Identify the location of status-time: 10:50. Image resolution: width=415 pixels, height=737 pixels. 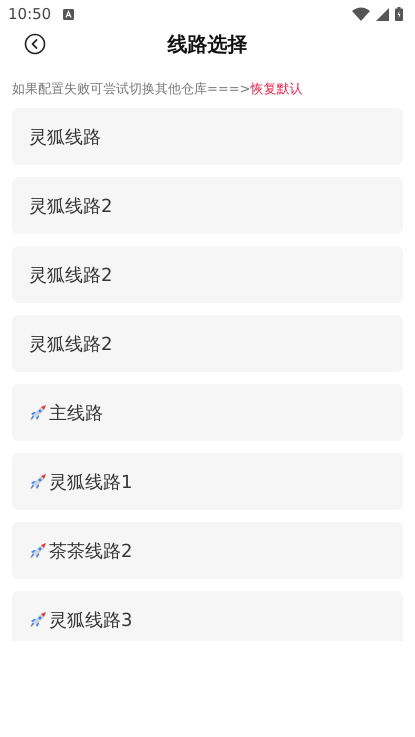
(30, 14).